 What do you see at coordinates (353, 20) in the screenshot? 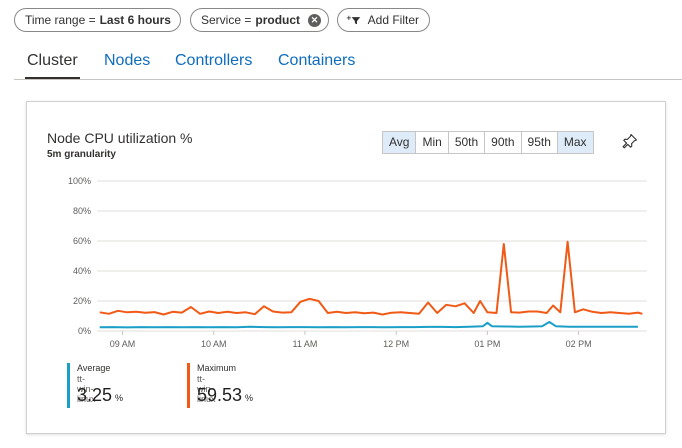
I see `add-filter-icon` at bounding box center [353, 20].